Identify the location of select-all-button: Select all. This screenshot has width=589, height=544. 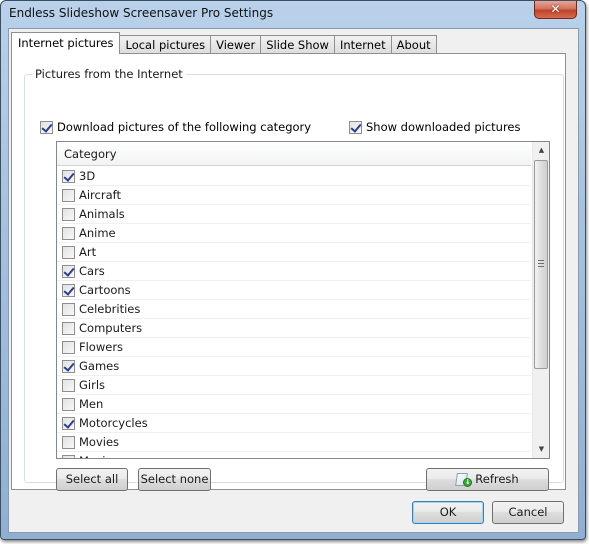
(92, 479).